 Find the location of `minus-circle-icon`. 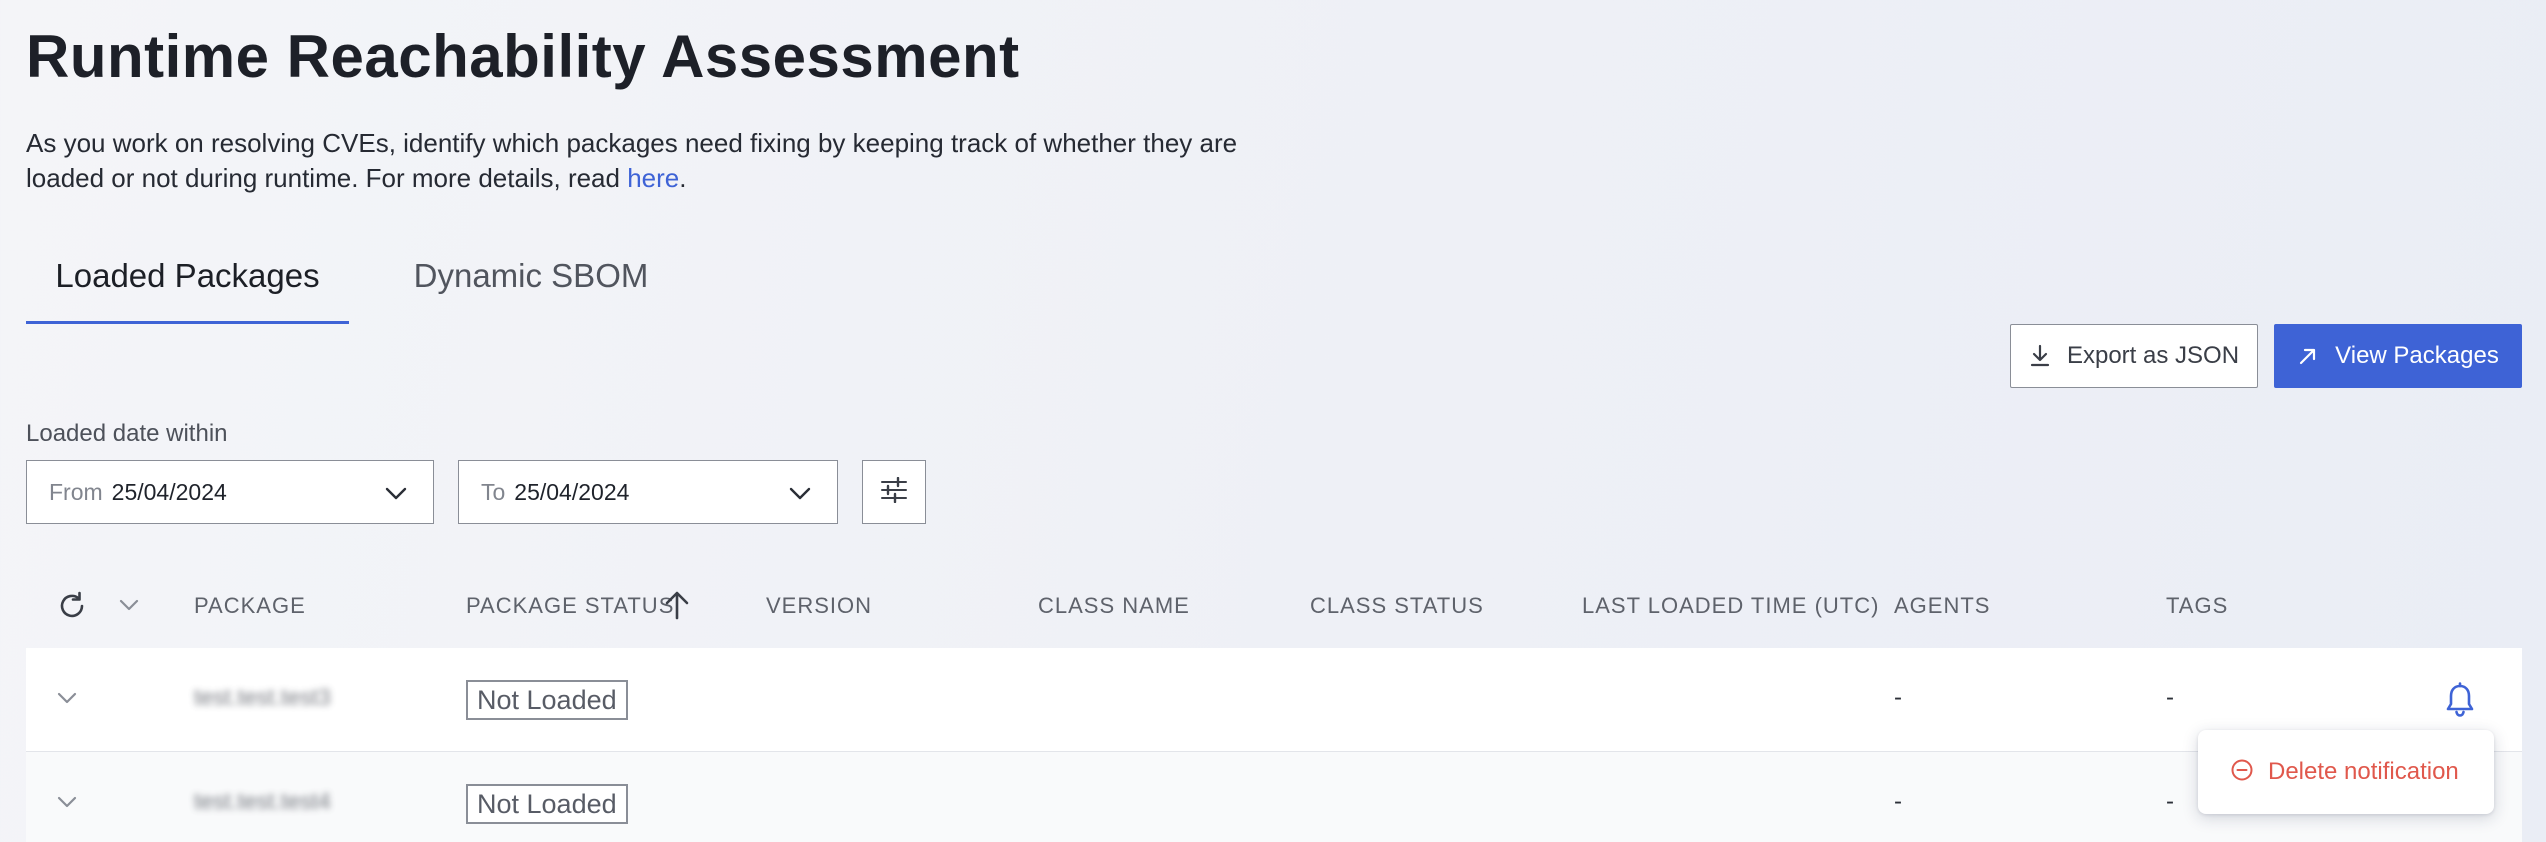

minus-circle-icon is located at coordinates (2242, 772).